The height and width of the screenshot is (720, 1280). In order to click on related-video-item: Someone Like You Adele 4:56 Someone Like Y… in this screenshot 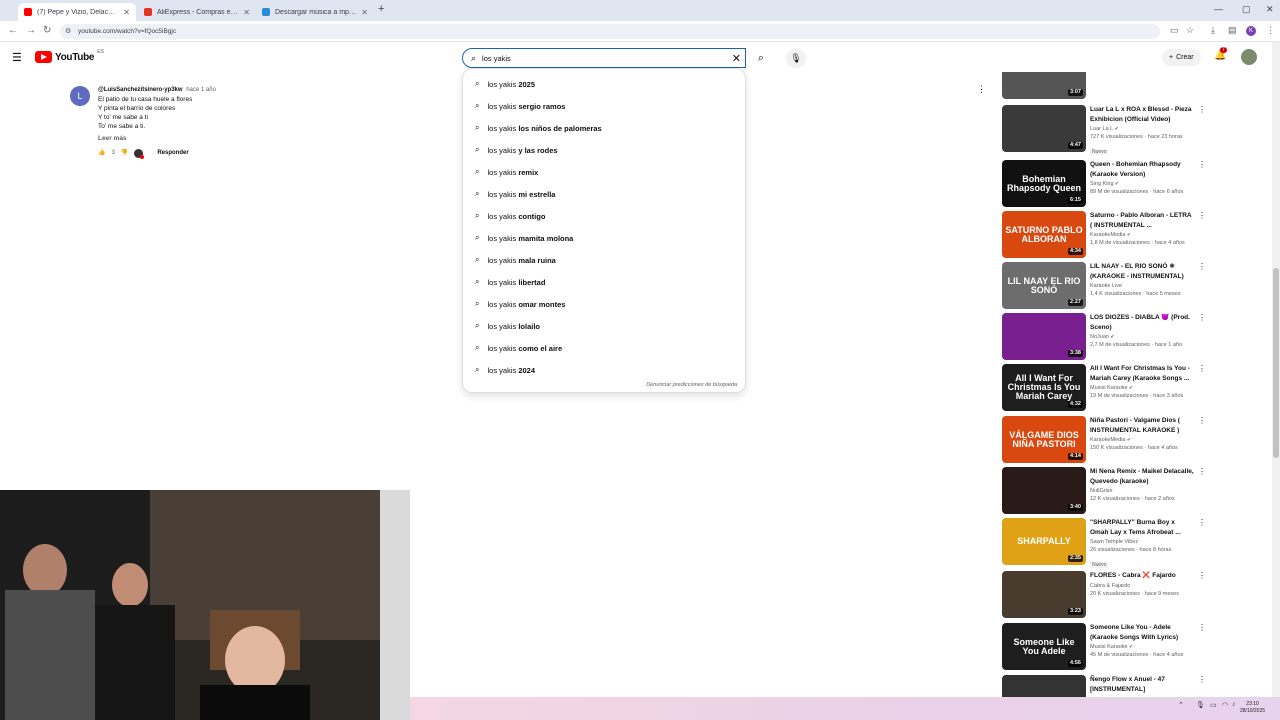, I will do `click(1107, 647)`.